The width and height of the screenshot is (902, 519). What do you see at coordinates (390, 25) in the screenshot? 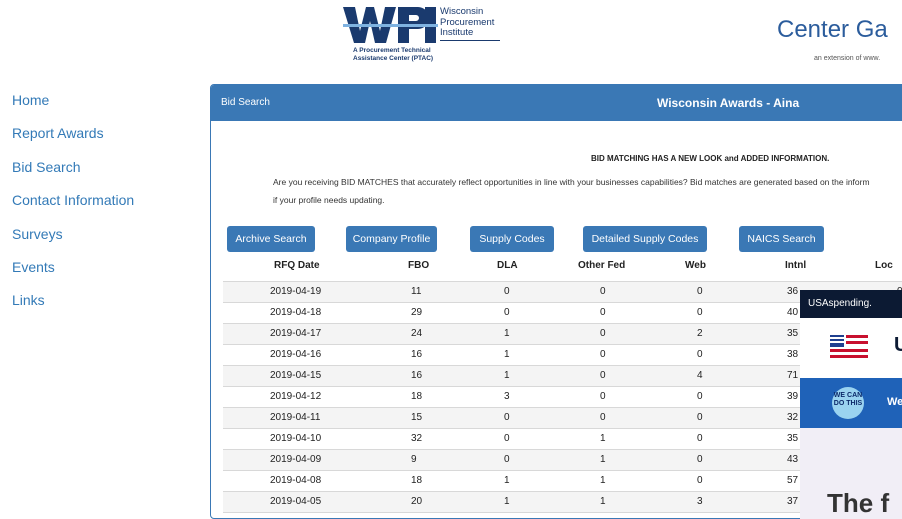
I see `wpi-logo-mark` at bounding box center [390, 25].